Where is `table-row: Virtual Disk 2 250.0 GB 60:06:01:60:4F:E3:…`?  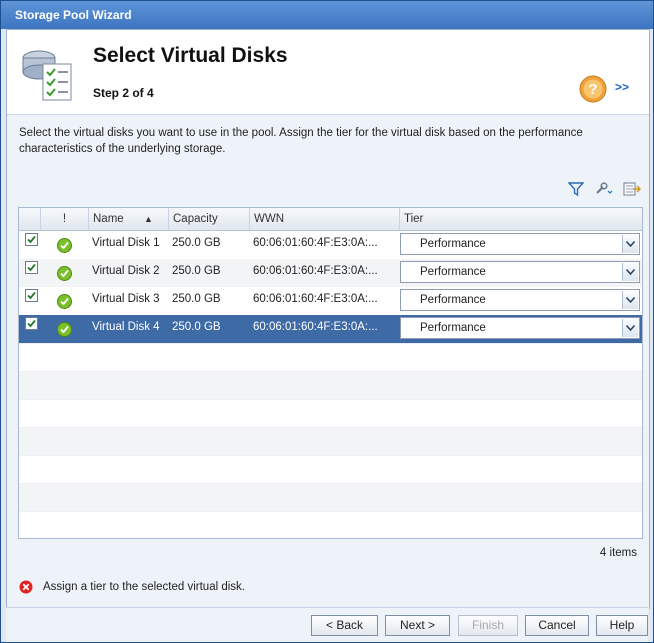
table-row: Virtual Disk 2 250.0 GB 60:06:01:60:4F:E3:… is located at coordinates (330, 273).